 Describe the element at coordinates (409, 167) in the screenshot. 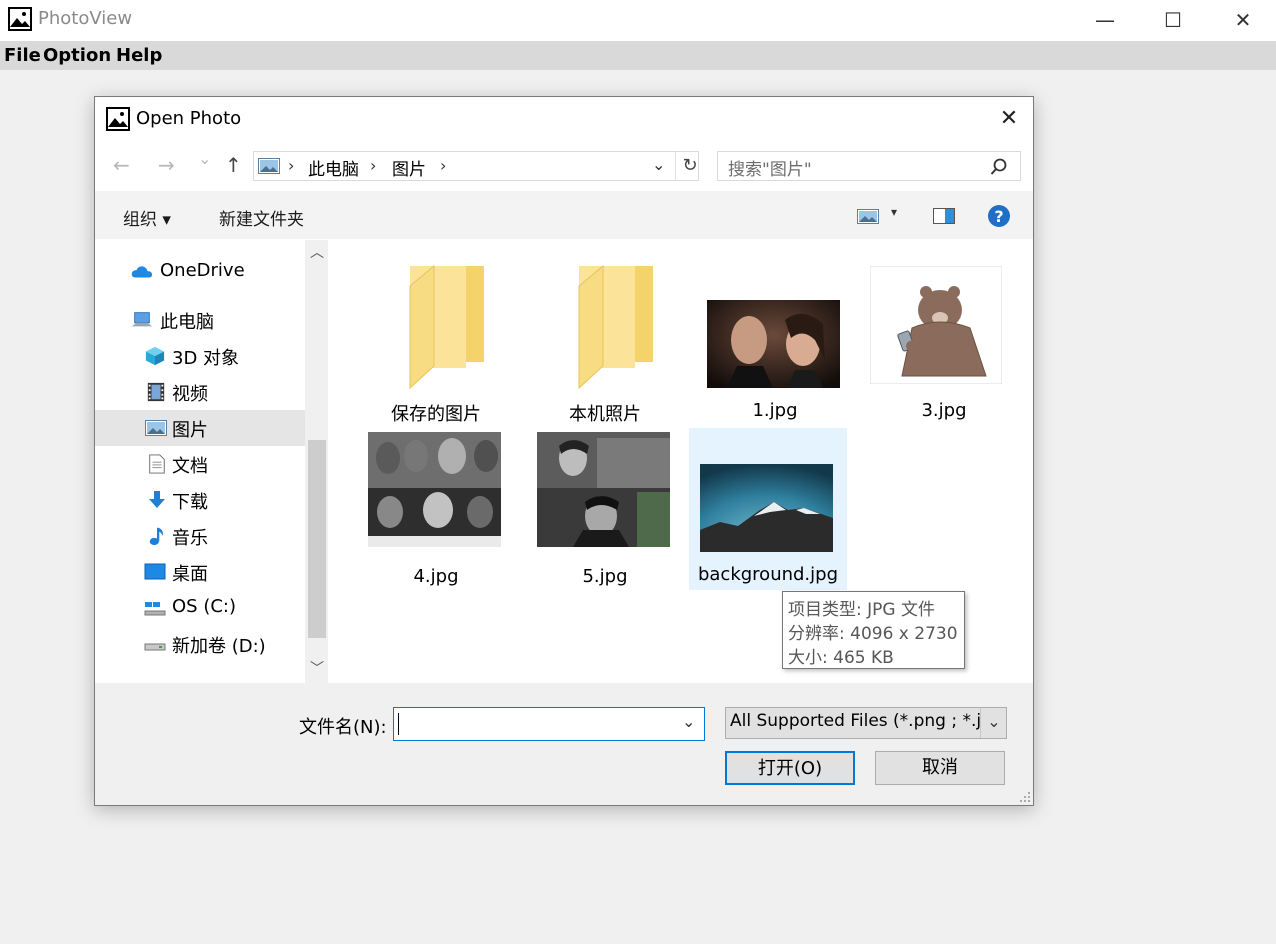

I see `breadcrumb-pictures: 图片` at that location.